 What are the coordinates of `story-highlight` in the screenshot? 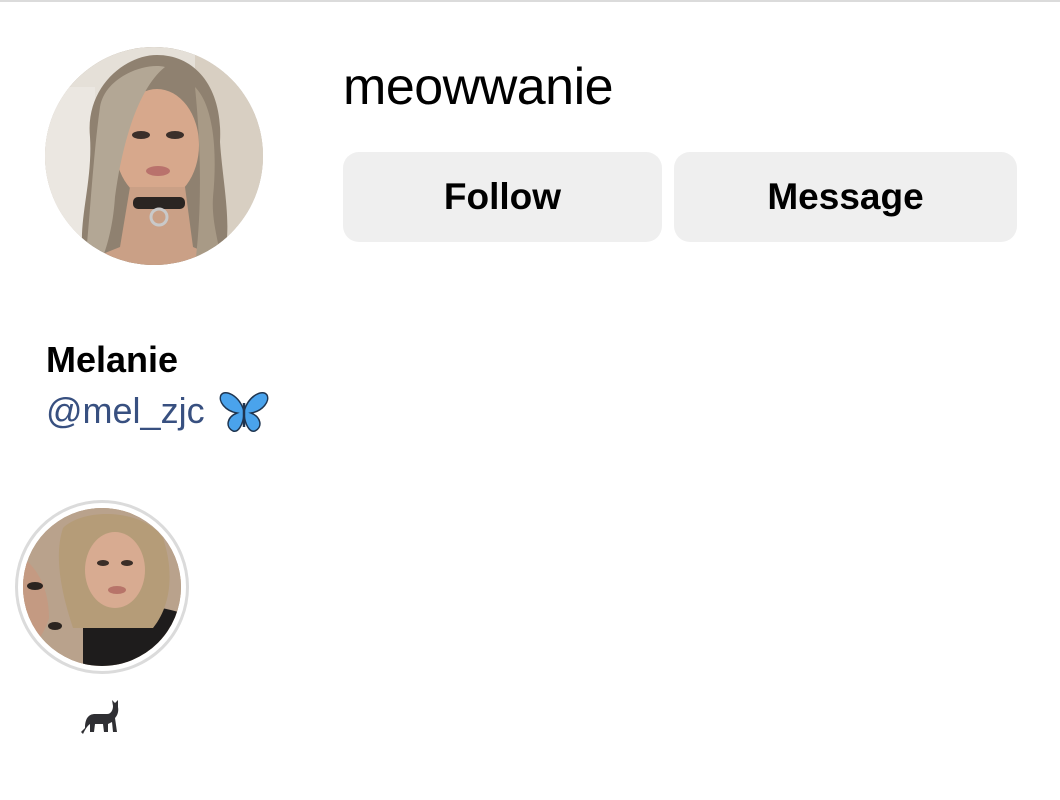 It's located at (102, 617).